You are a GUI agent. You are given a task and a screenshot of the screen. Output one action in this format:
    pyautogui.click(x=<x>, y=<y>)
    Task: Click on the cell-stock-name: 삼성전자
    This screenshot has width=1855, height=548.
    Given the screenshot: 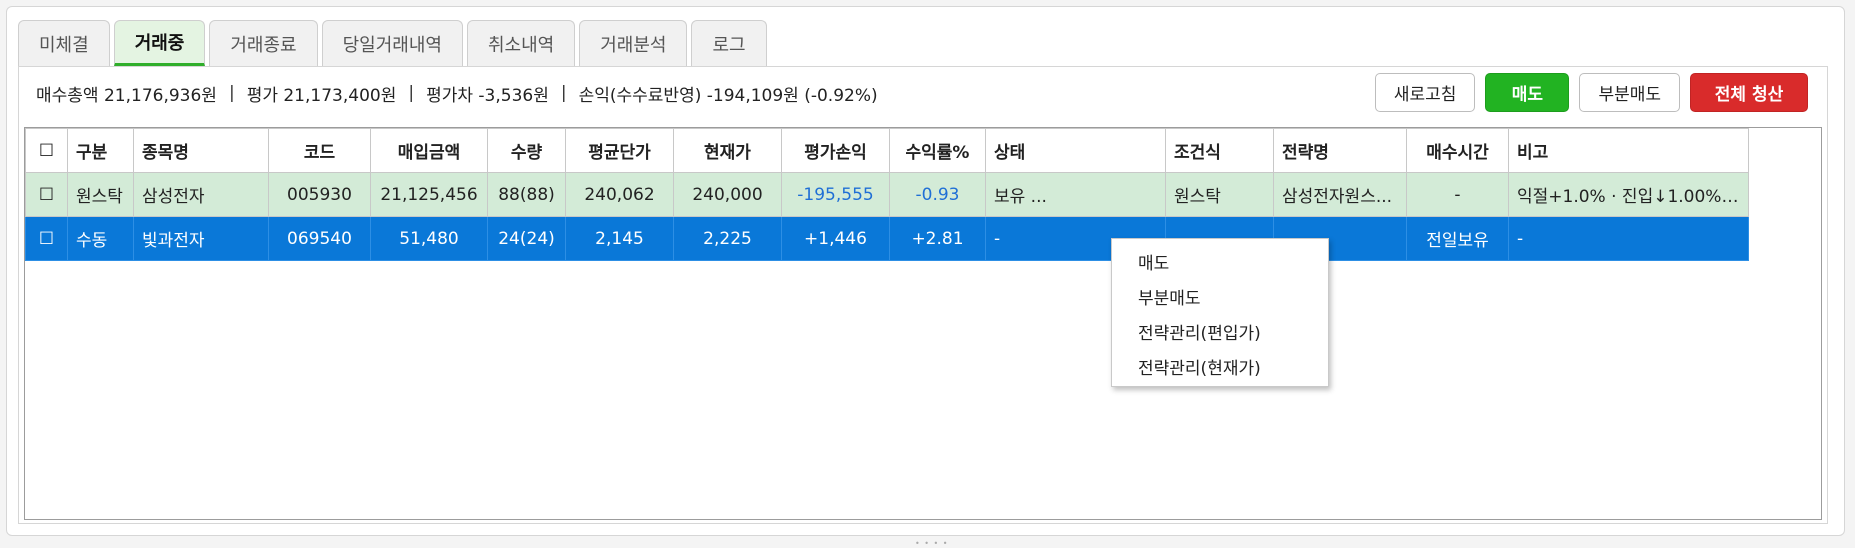 What is the action you would take?
    pyautogui.click(x=201, y=194)
    